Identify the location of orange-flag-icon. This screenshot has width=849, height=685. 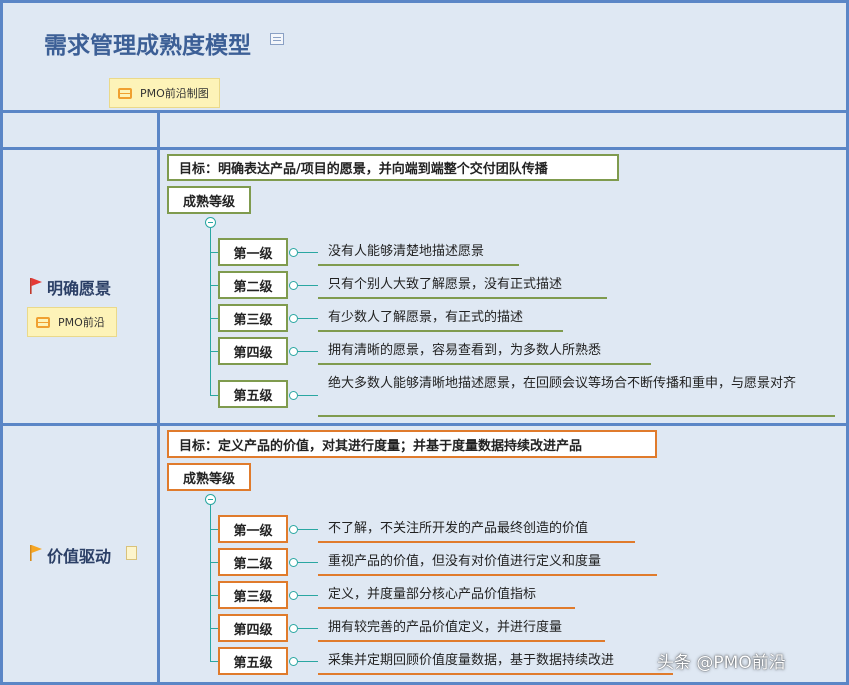
(36, 553).